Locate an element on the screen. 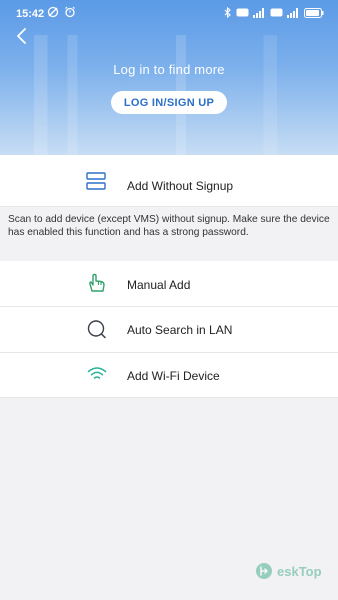 The image size is (338, 600). status-bar: 15:42 is located at coordinates (169, 14).